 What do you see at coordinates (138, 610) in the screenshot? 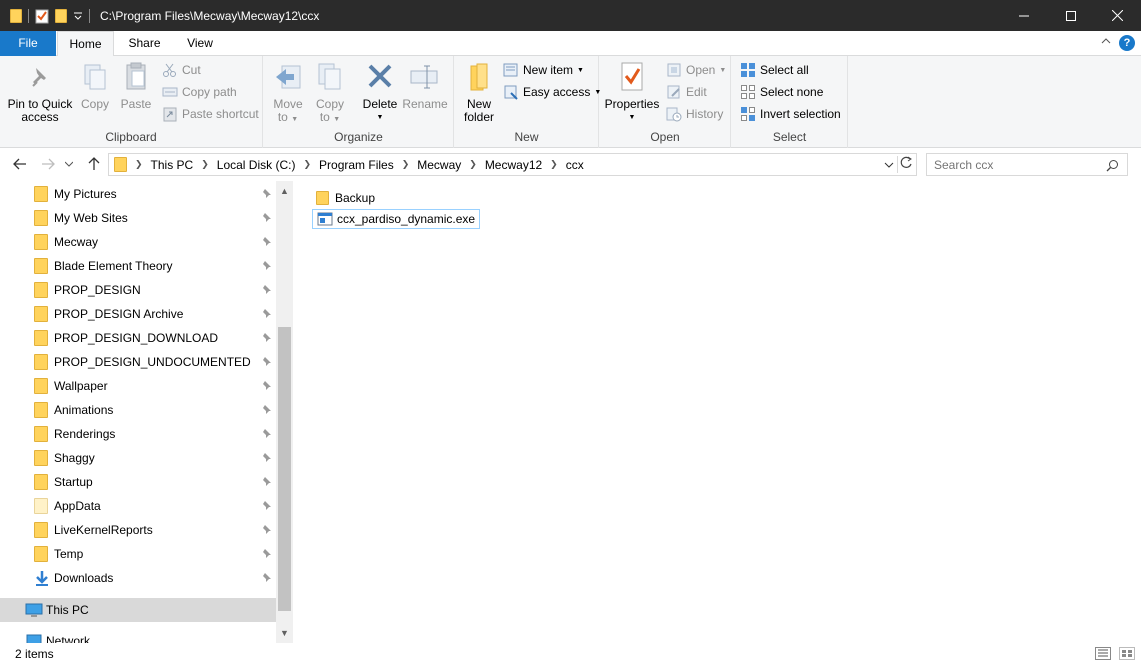
I see `sidebar-item-this-pc: This PC` at bounding box center [138, 610].